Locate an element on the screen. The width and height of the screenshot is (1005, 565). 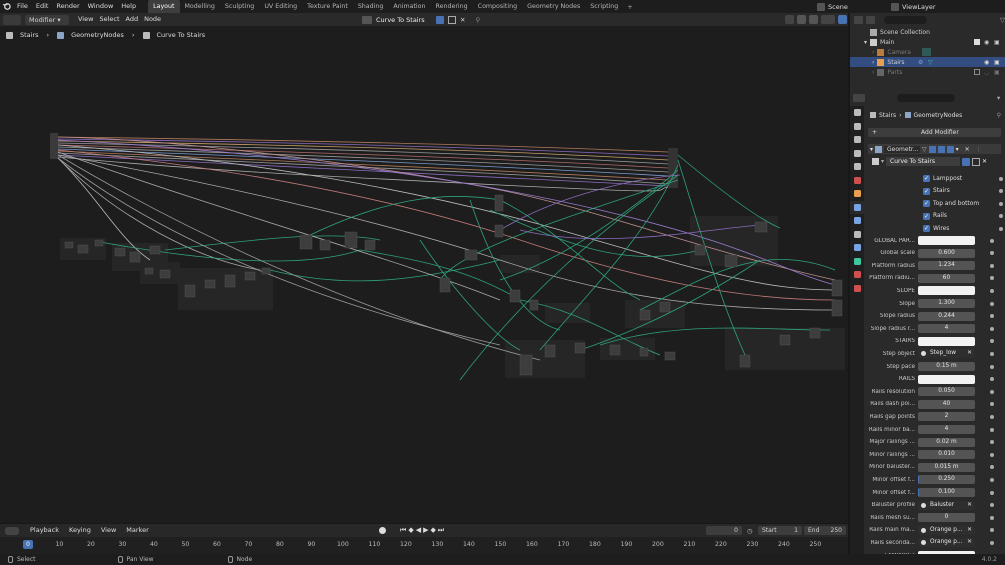
tab-animation: Animation is located at coordinates (409, 6).